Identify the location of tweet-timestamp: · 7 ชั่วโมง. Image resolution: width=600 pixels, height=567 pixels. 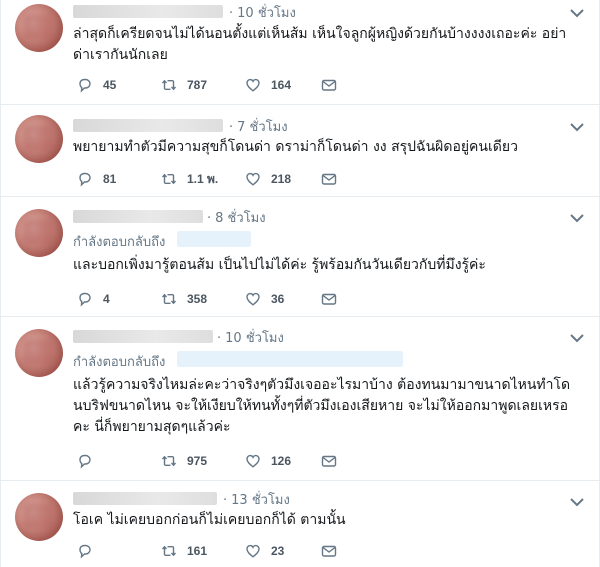
(258, 126).